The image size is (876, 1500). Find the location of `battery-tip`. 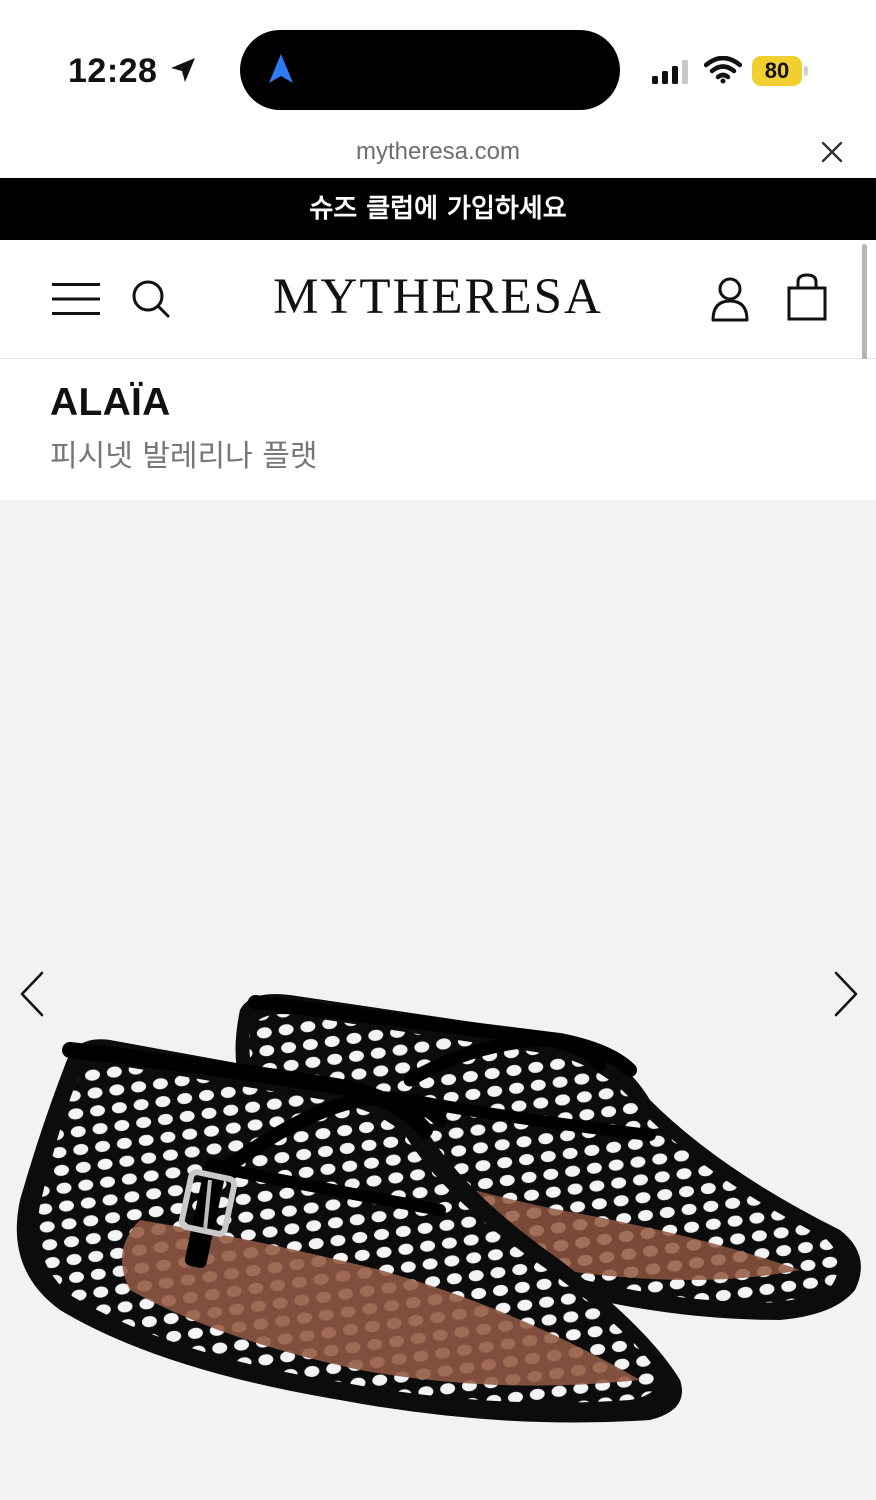

battery-tip is located at coordinates (806, 71).